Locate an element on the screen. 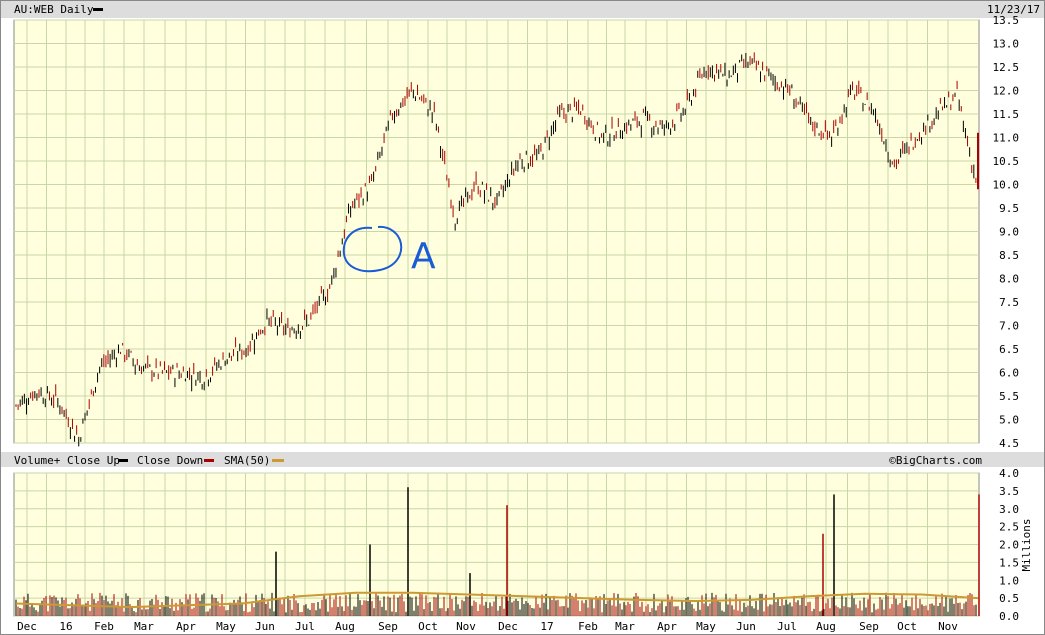 The height and width of the screenshot is (635, 1045). close-down-swatch is located at coordinates (209, 460).